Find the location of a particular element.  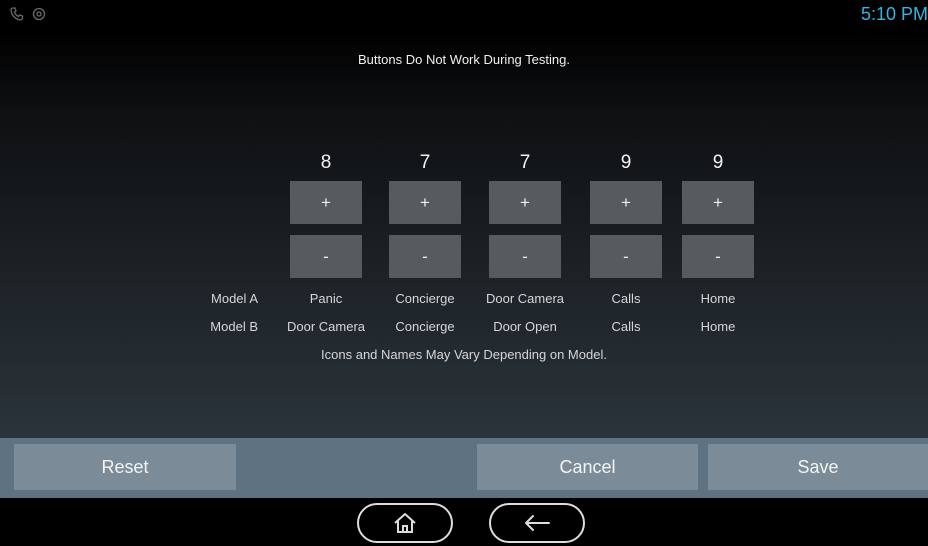

column-2: 7 + - is located at coordinates (425, 213).